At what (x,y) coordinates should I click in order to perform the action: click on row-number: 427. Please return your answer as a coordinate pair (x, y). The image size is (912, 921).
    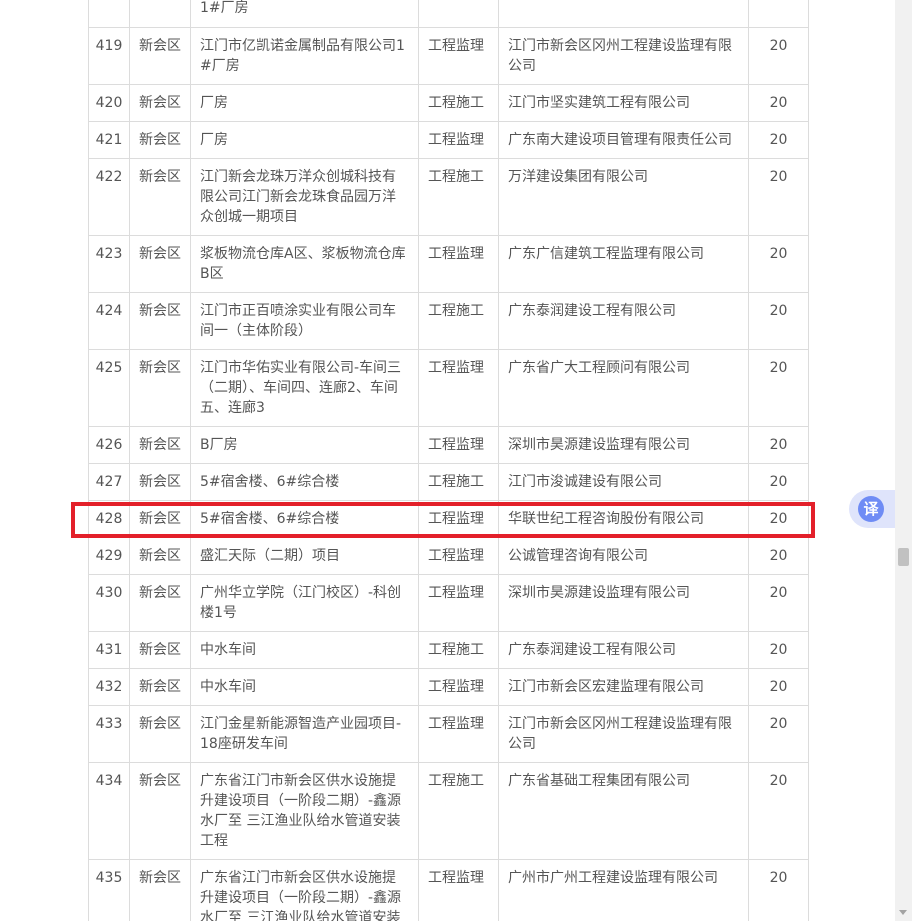
    Looking at the image, I should click on (109, 482).